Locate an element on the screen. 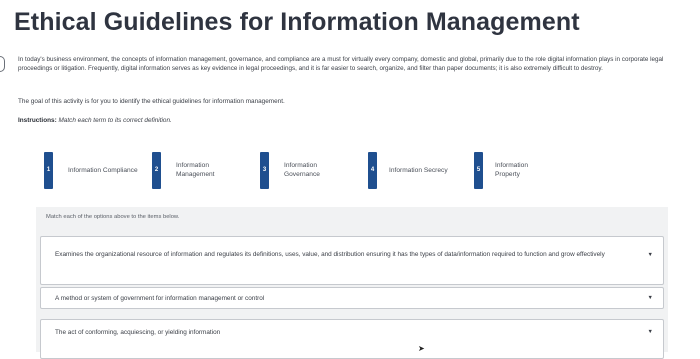 This screenshot has width=700, height=359. term-card-1: 1 Information Compliance is located at coordinates (91, 170).